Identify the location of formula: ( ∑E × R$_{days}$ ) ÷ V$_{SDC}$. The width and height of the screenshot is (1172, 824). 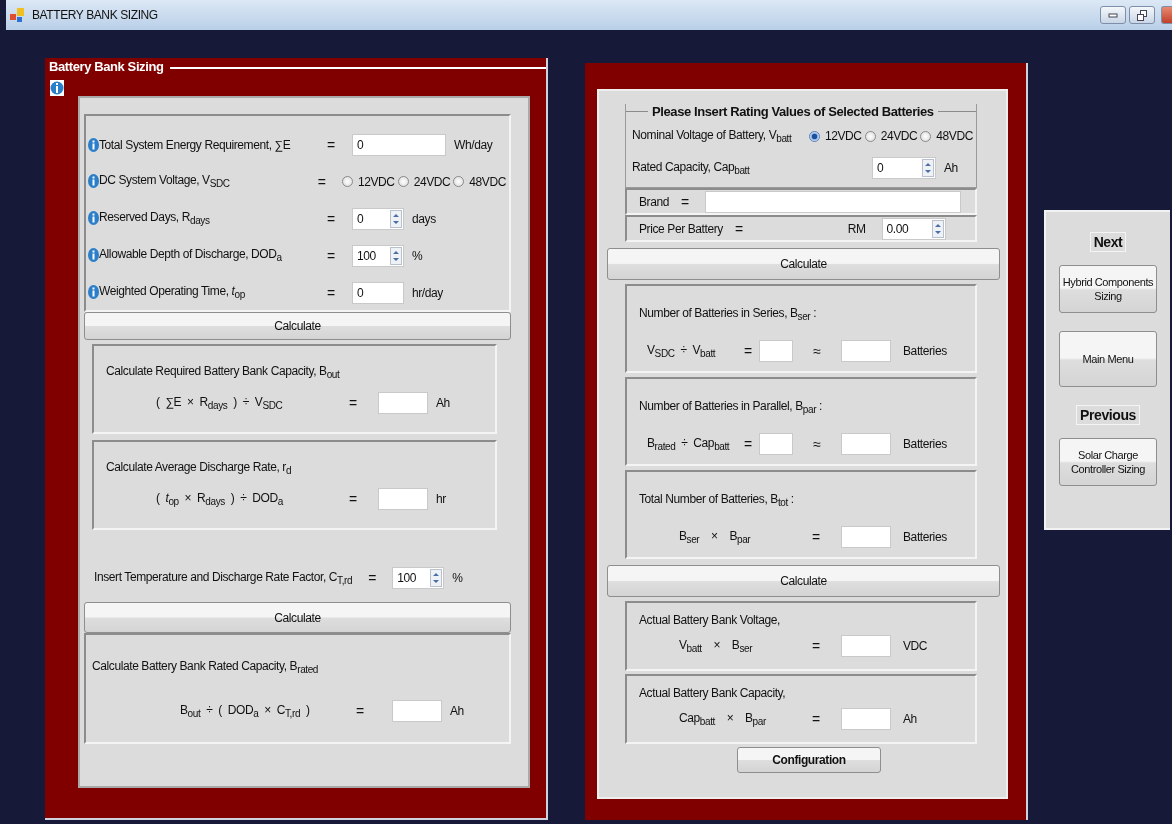
(220, 403).